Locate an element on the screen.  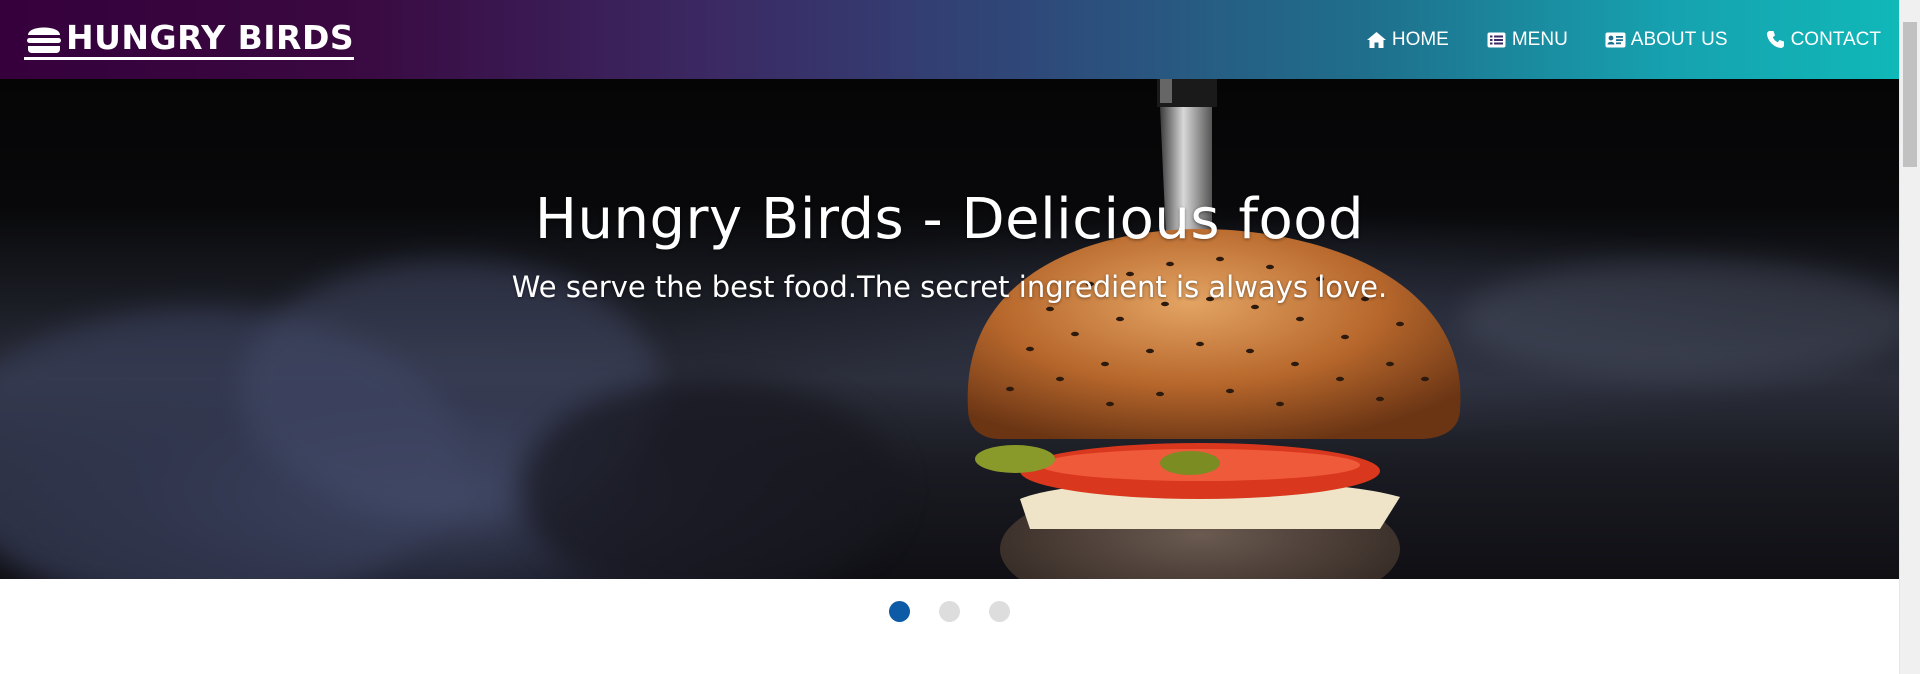
scrollbar-thumb is located at coordinates (1910, 94).